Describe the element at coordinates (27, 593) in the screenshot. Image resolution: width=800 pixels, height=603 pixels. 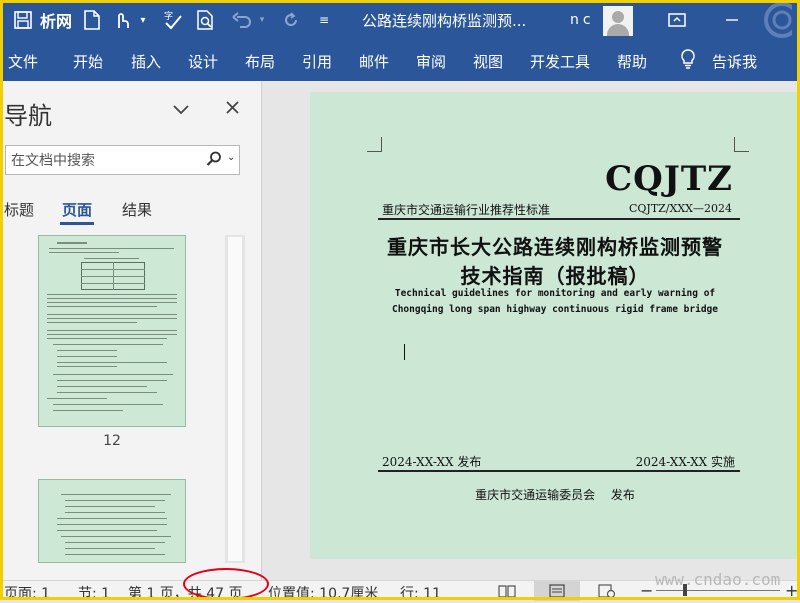
I see `status-page: 页面: 1` at that location.